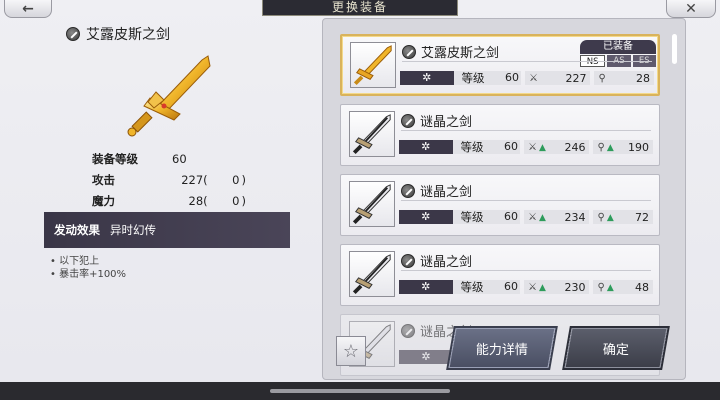  Describe the element at coordinates (103, 201) in the screenshot. I see `stat-label: 魔力` at that location.